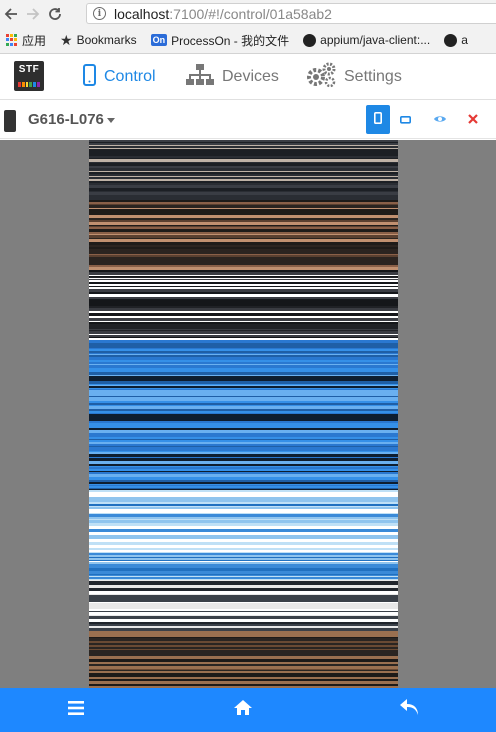  Describe the element at coordinates (200, 77) in the screenshot. I see `sitemap-icon` at that location.